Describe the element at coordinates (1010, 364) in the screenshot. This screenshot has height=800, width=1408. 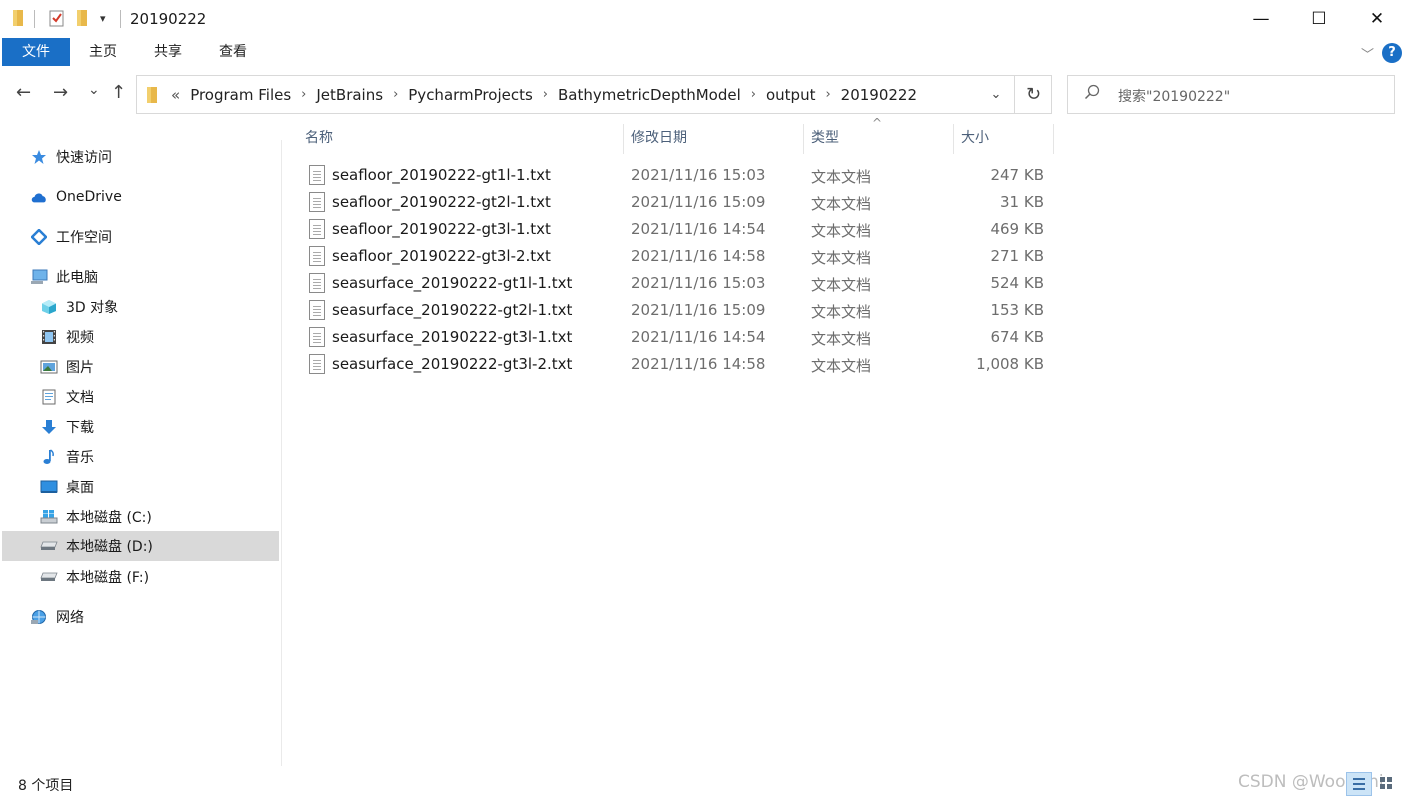
I see `file-size: 1,008 KB` at that location.